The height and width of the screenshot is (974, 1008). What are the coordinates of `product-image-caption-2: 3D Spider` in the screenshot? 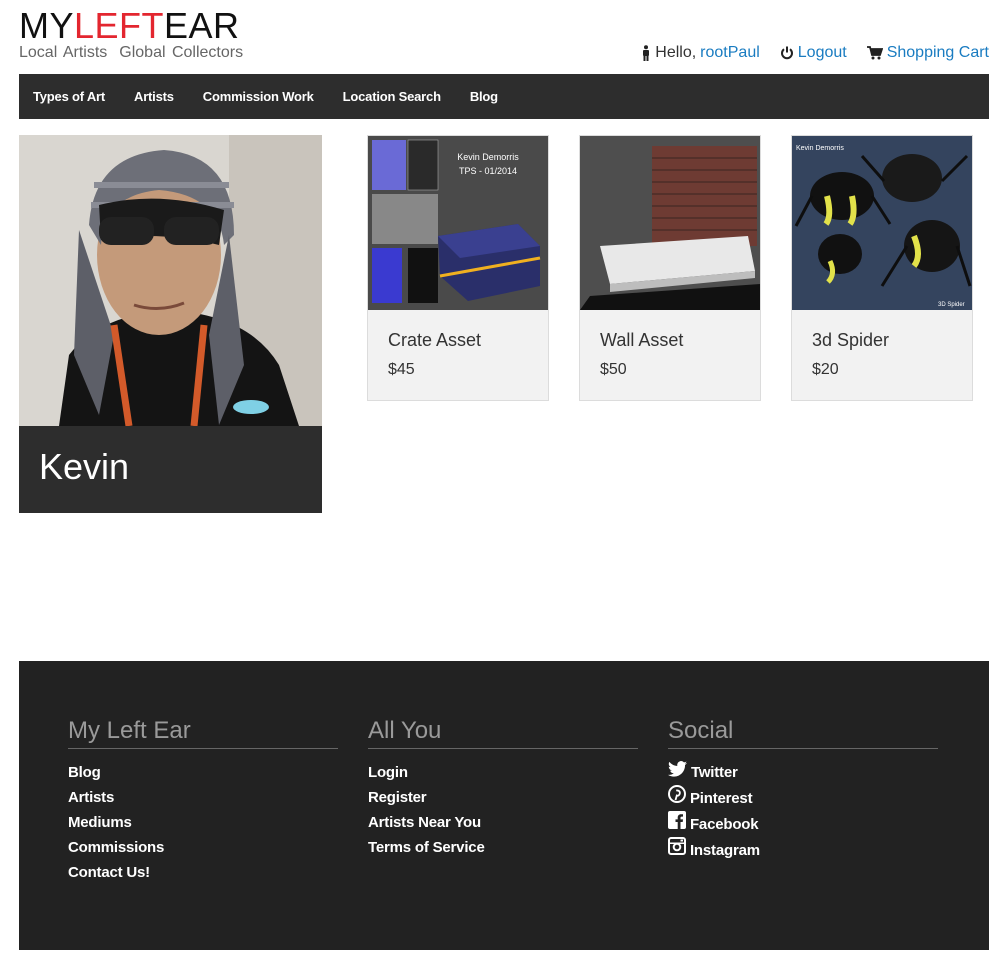 It's located at (951, 305).